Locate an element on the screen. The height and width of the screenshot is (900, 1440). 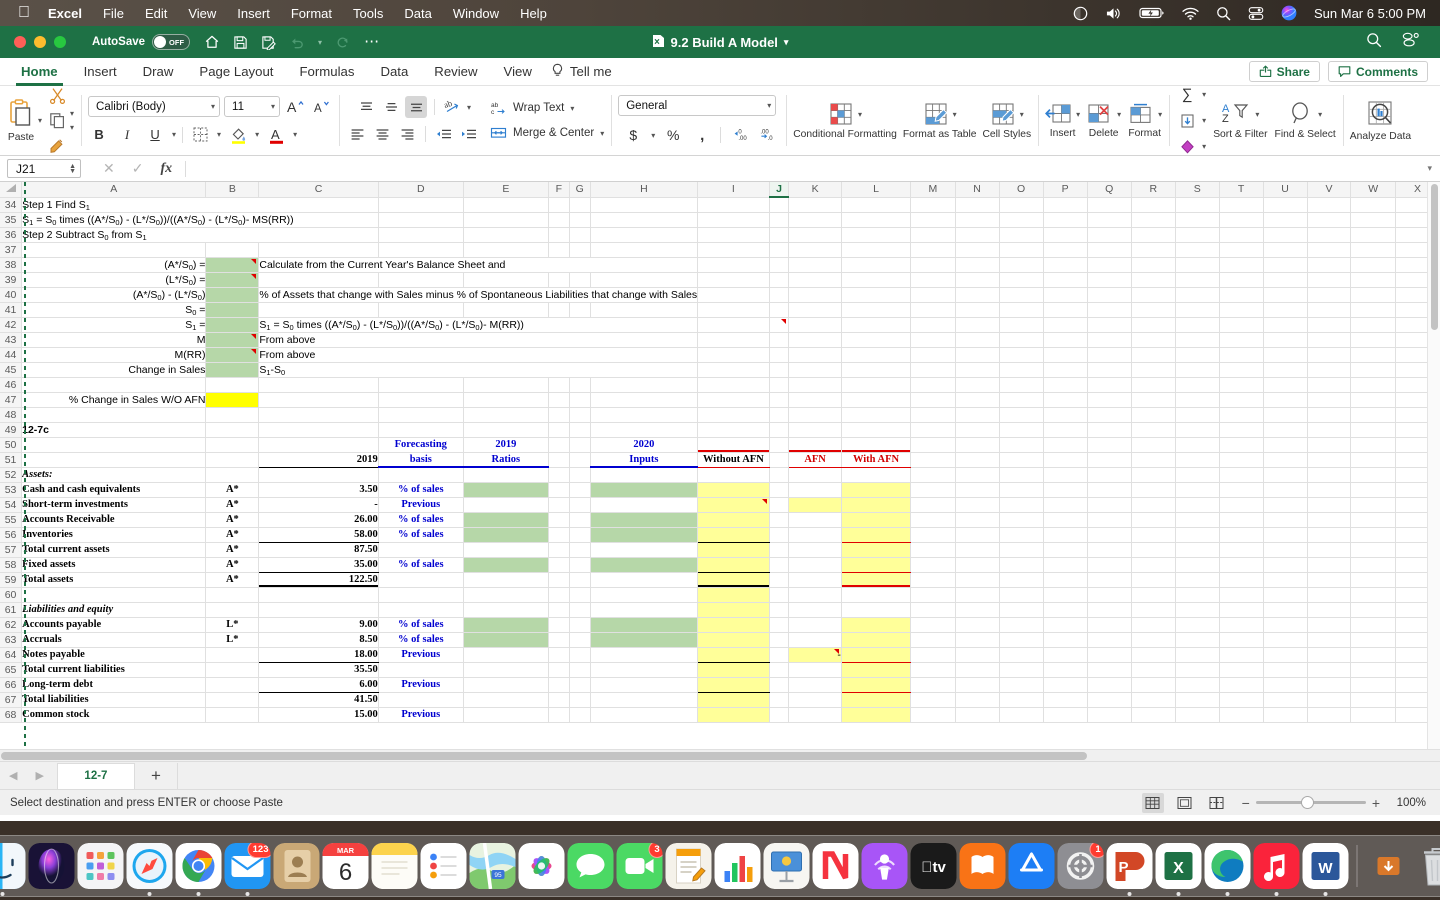
cell-K51: AFN is located at coordinates (815, 460).